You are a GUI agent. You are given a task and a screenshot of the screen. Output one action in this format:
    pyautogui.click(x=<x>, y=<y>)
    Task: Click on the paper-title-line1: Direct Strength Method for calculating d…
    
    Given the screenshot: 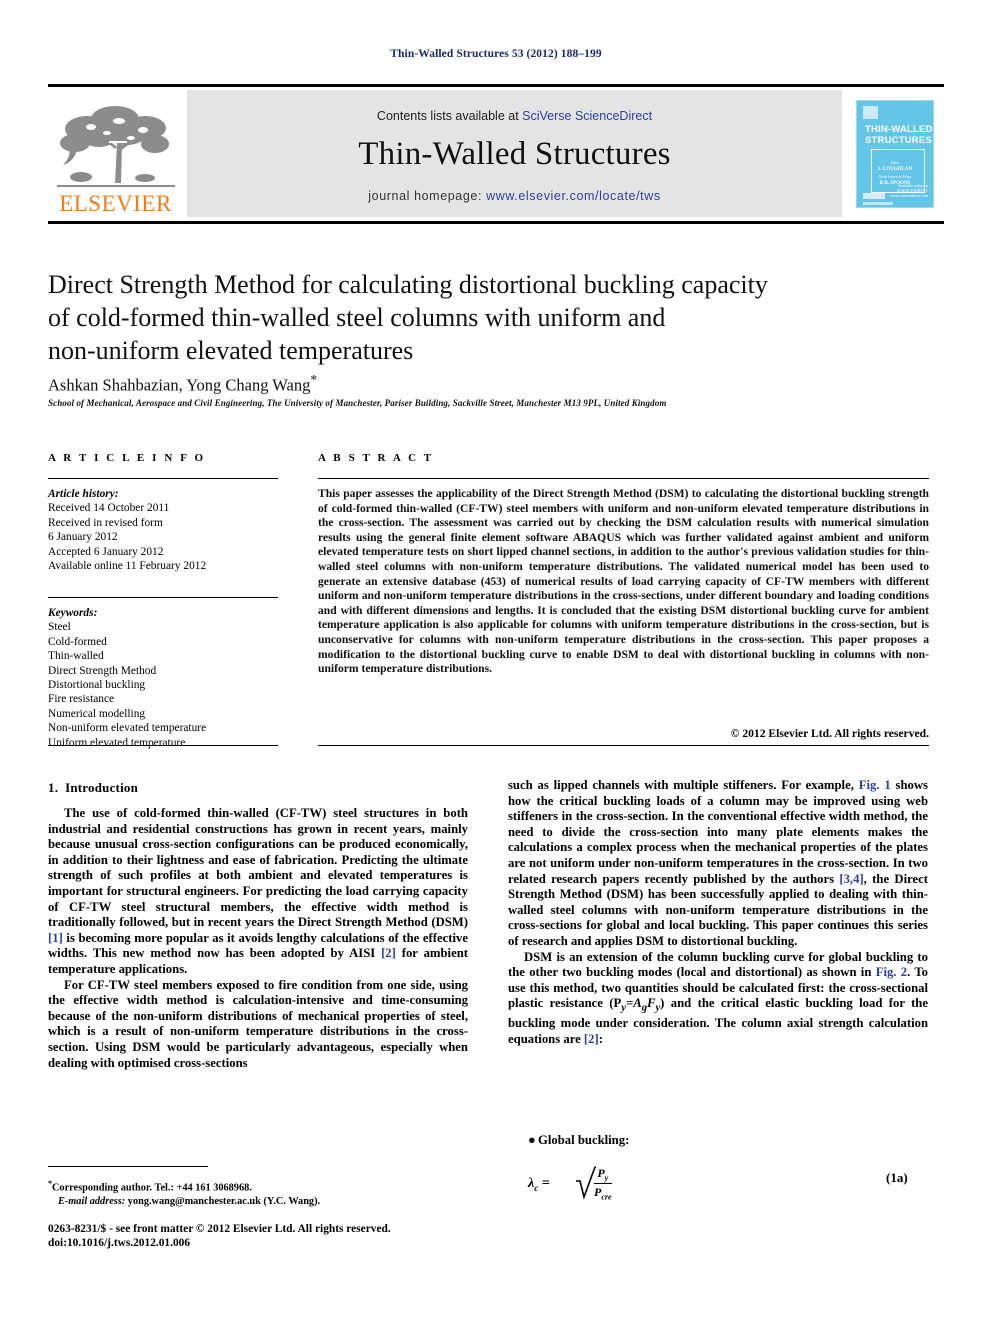 What is the action you would take?
    pyautogui.click(x=408, y=284)
    